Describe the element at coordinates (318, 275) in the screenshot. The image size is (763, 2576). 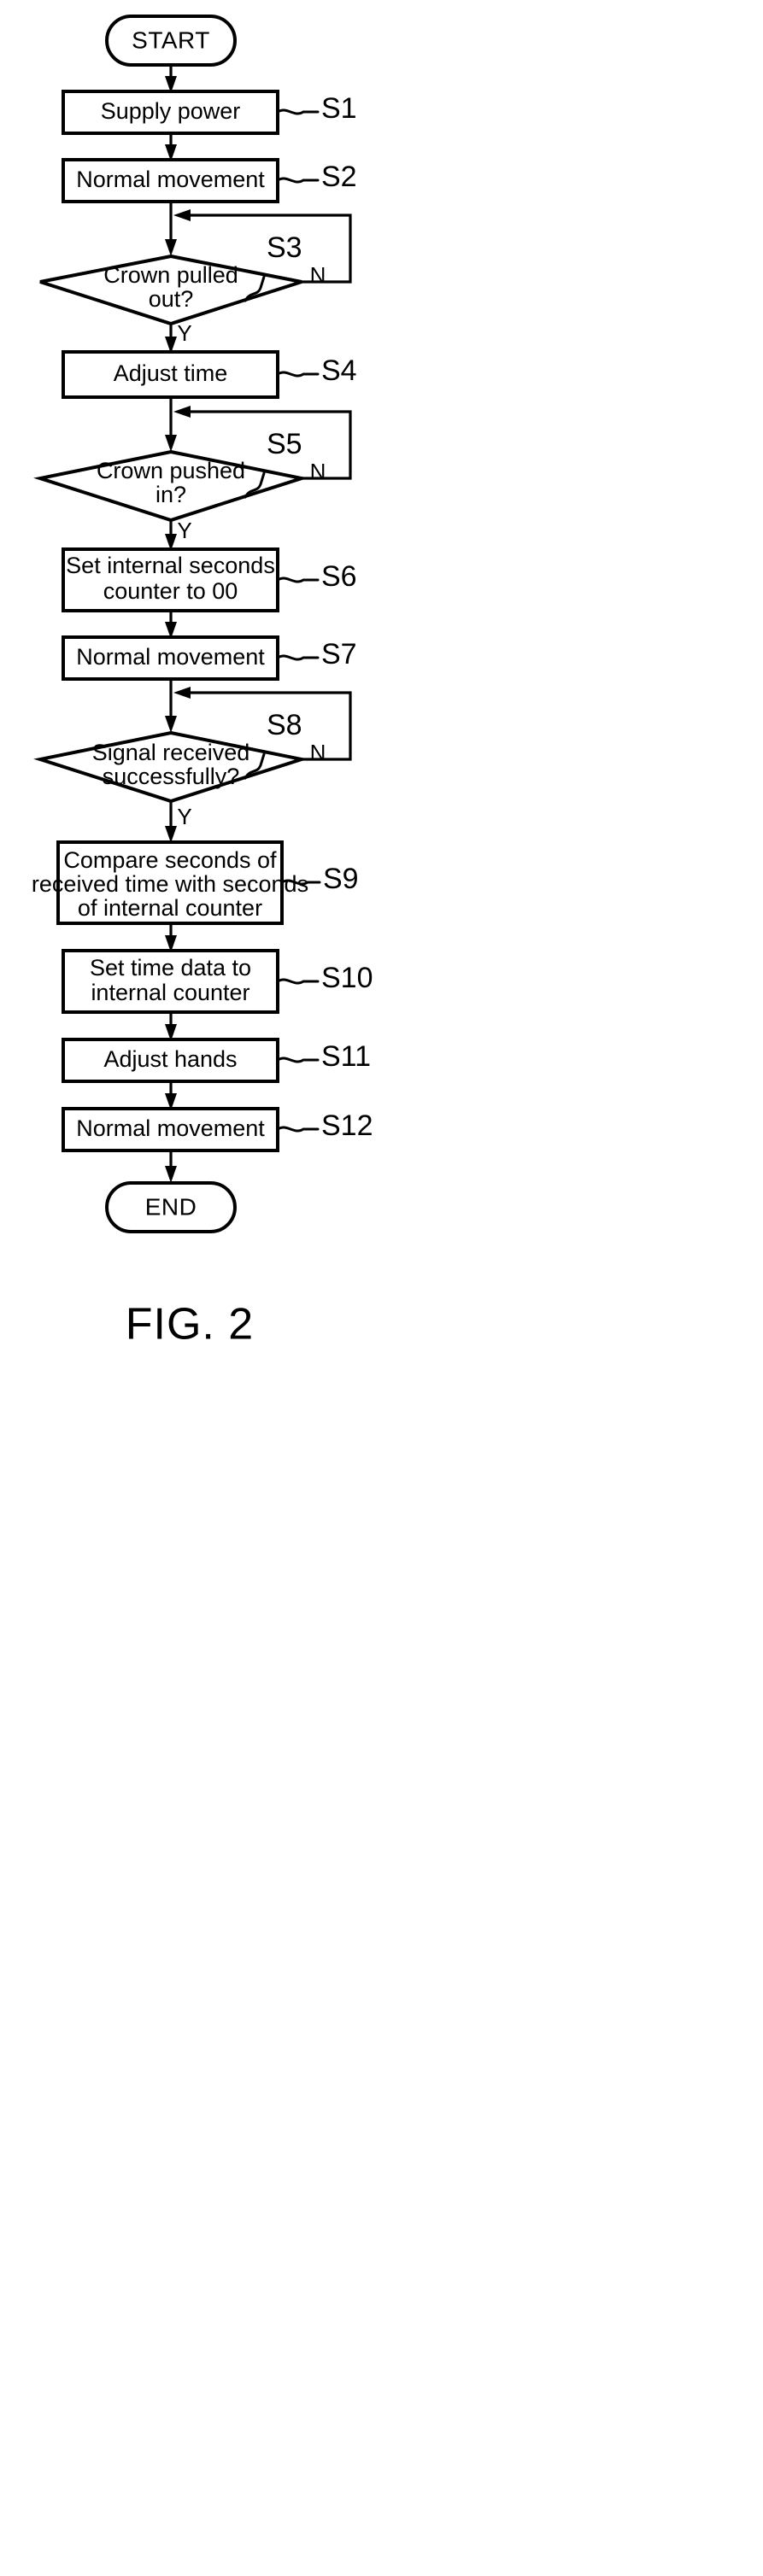
I see `s3-no-branch-label: N` at that location.